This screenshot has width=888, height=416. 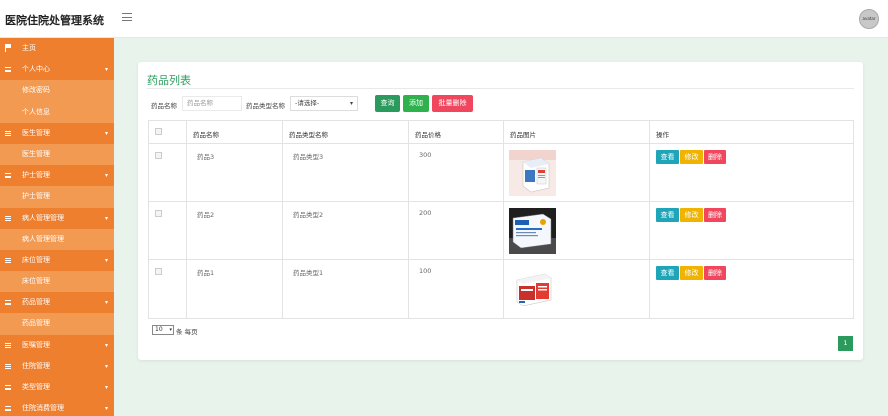 I want to click on search-button: 查询, so click(x=387, y=103).